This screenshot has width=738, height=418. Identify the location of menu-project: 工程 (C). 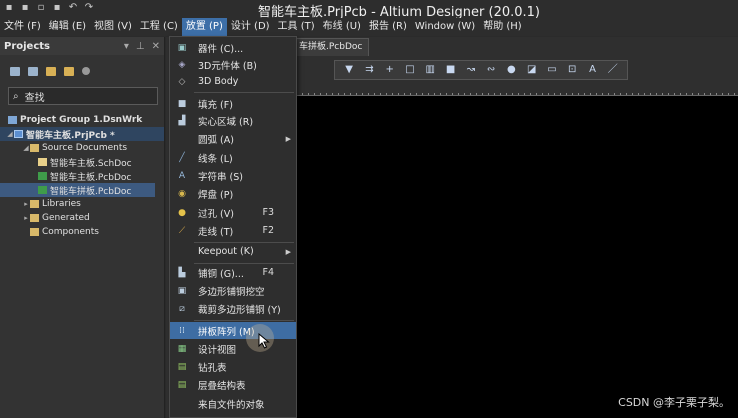
(159, 27).